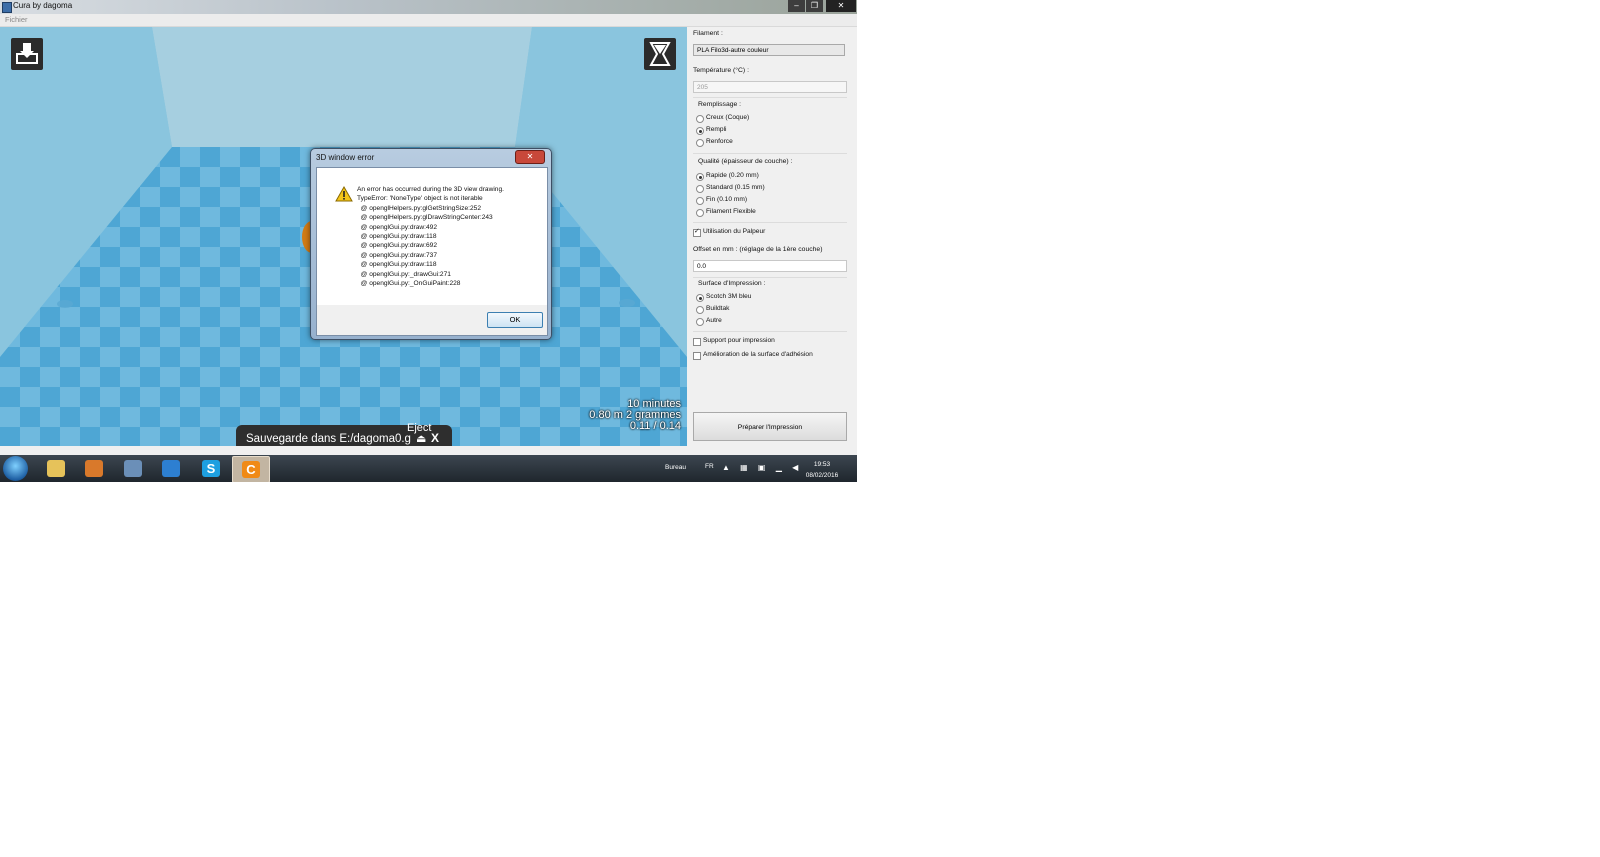 The image size is (1600, 857). Describe the element at coordinates (719, 141) in the screenshot. I see `option-label: Renforce` at that location.